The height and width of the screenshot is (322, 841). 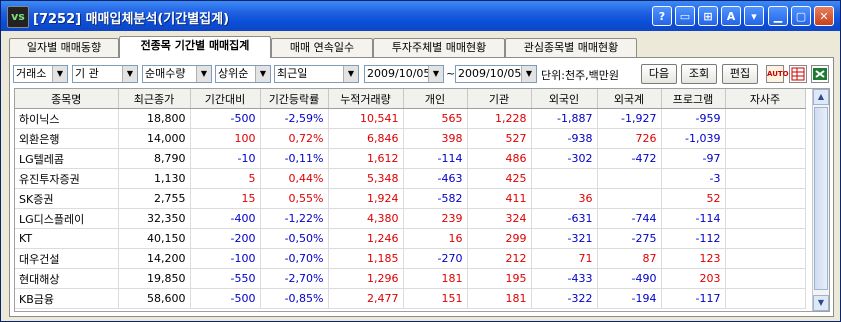 I want to click on table-cell: 14,200, so click(x=154, y=258).